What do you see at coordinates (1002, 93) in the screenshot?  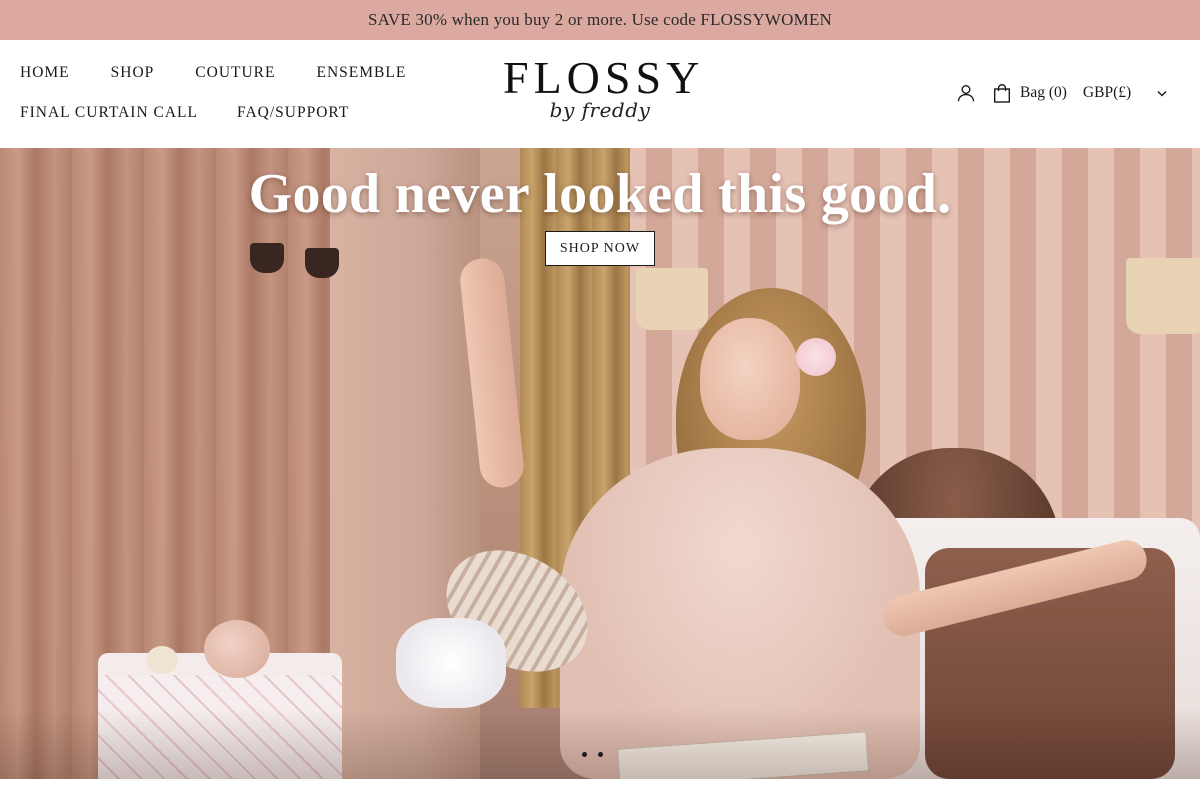 I see `shopping-bag-icon` at bounding box center [1002, 93].